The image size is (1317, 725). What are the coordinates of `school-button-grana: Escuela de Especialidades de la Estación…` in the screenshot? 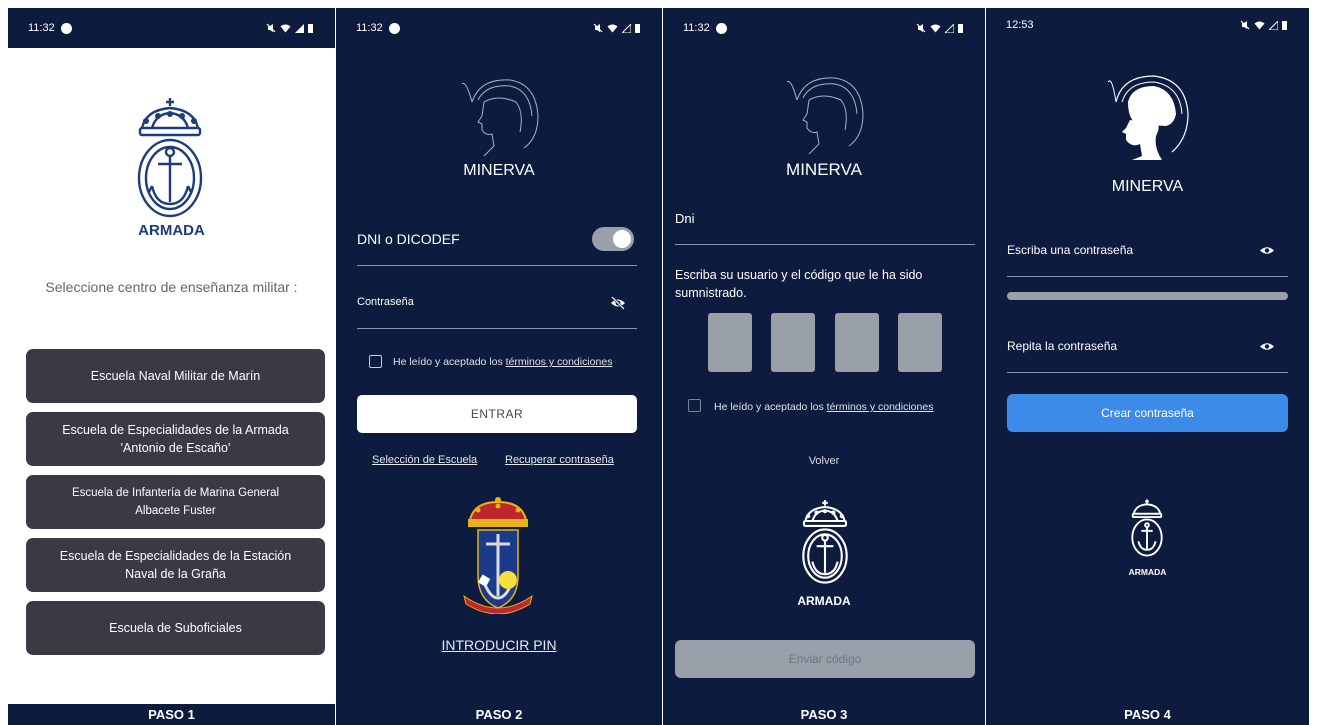 It's located at (175, 565).